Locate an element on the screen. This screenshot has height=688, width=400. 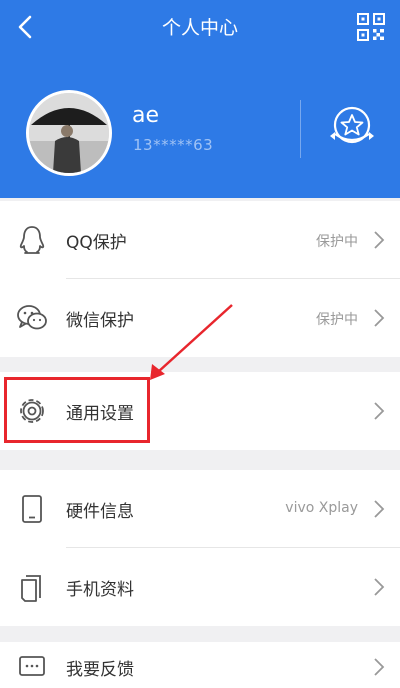
avatar-photo is located at coordinates (69, 133).